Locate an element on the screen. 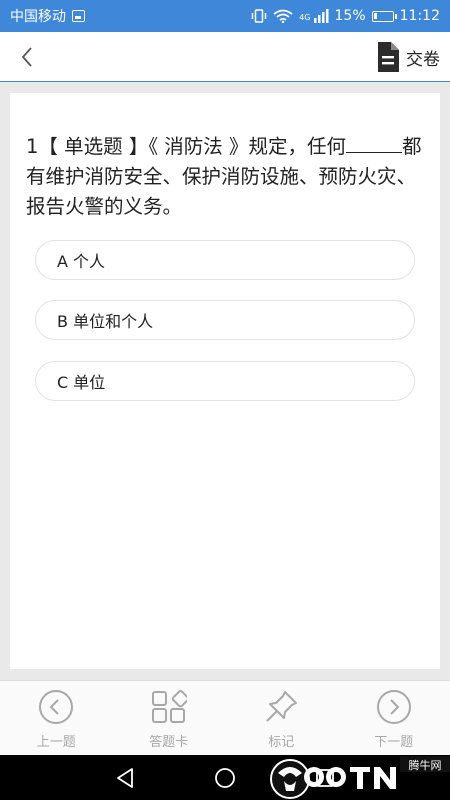 This screenshot has height=800, width=450. answer-card-icon-wrap is located at coordinates (169, 707).